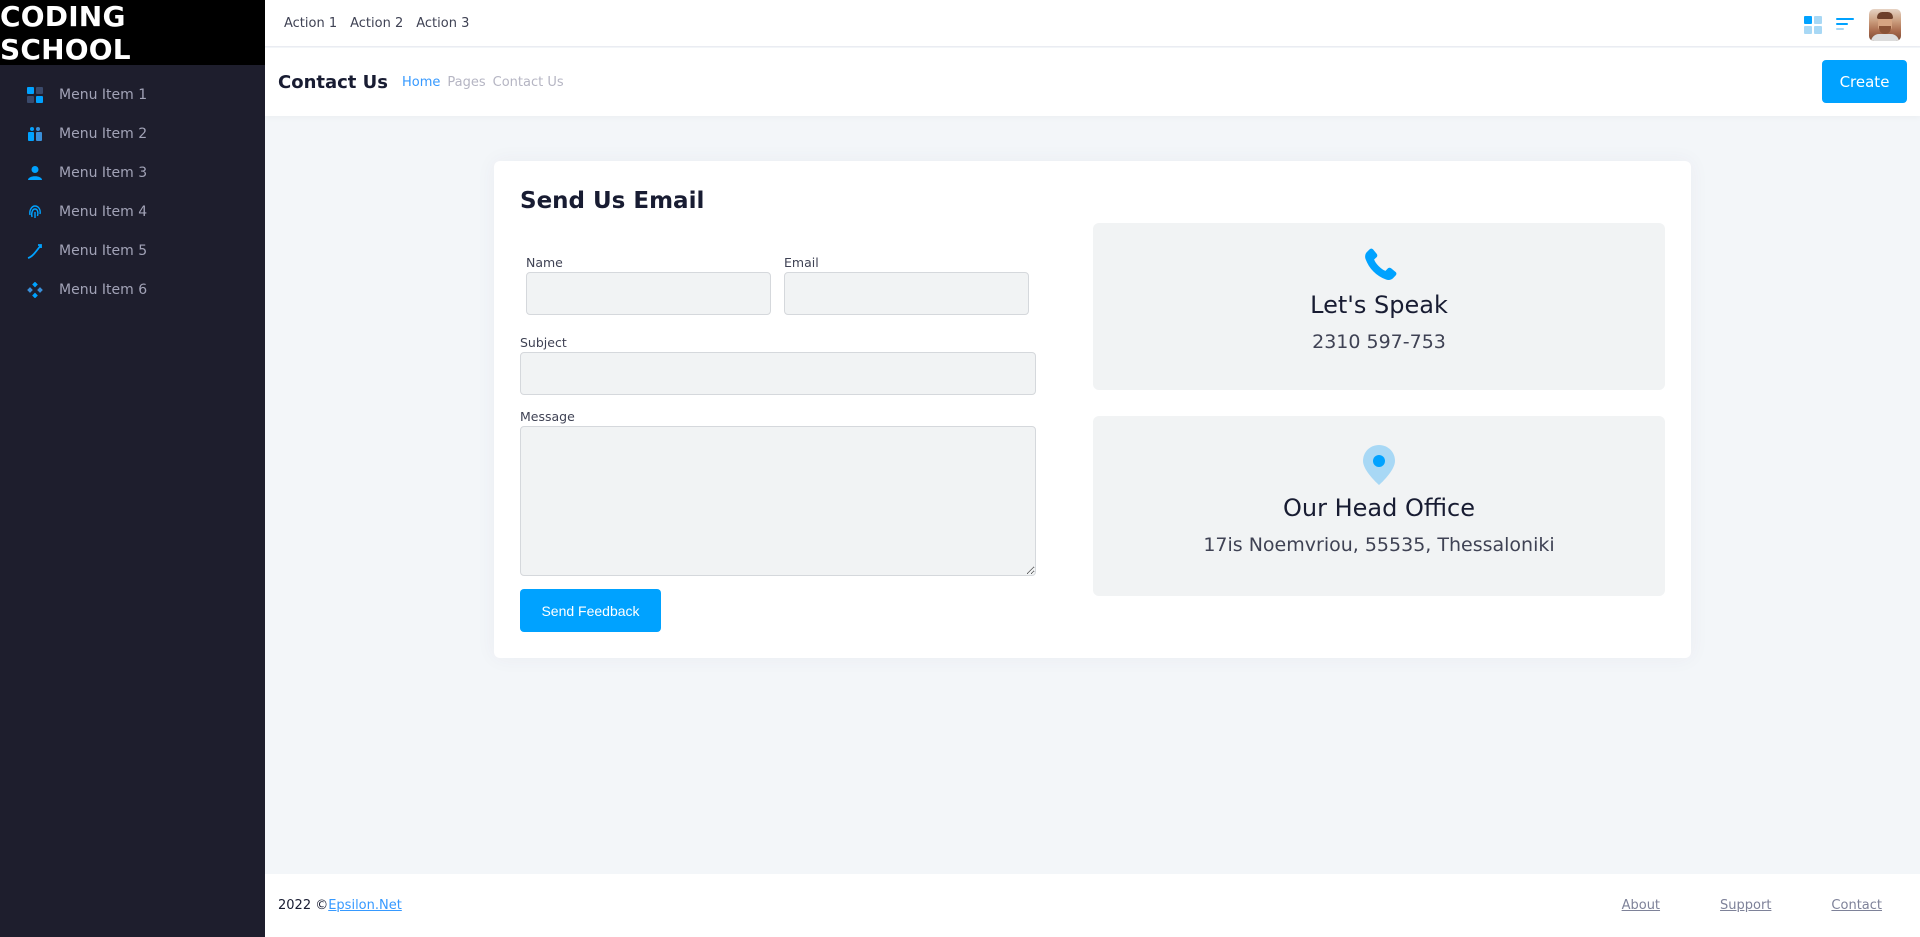 The image size is (1920, 937). What do you see at coordinates (310, 23) in the screenshot?
I see `action-1-link: Action 1` at bounding box center [310, 23].